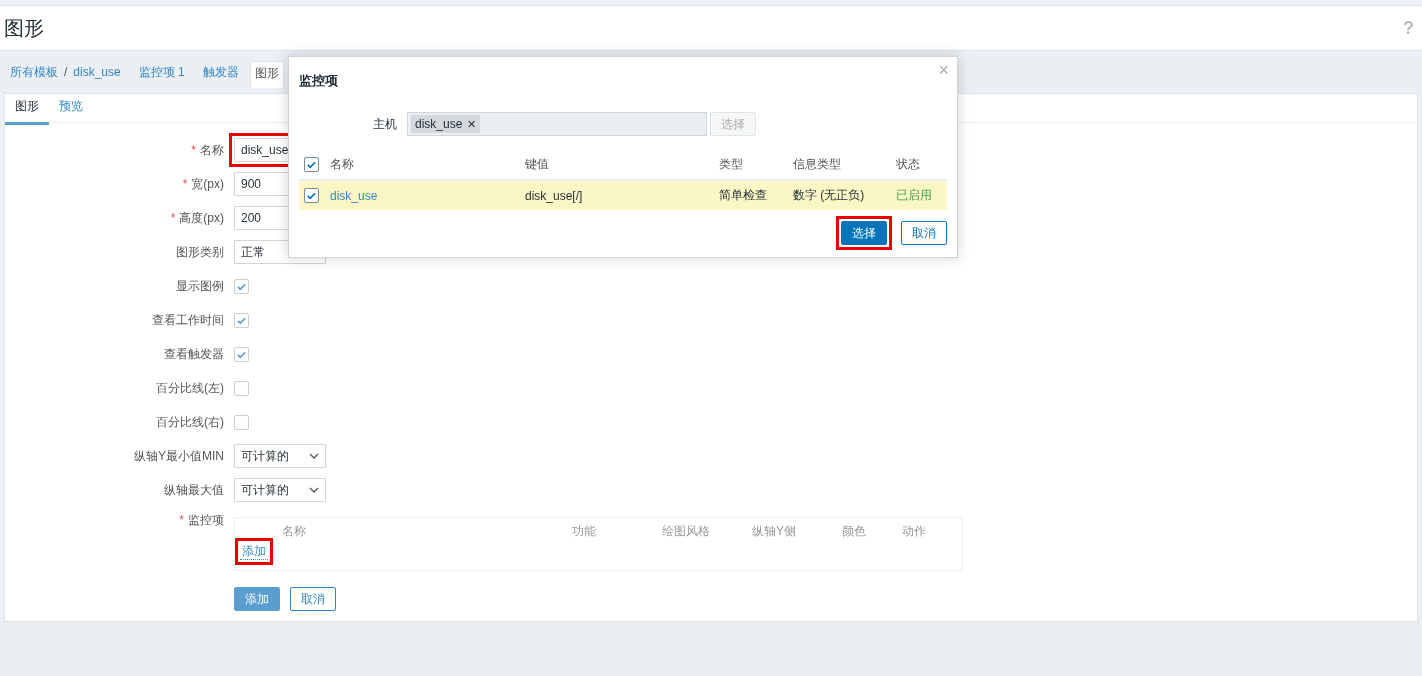 This screenshot has height=676, width=1422. What do you see at coordinates (212, 149) in the screenshot?
I see `field-label: 名称` at bounding box center [212, 149].